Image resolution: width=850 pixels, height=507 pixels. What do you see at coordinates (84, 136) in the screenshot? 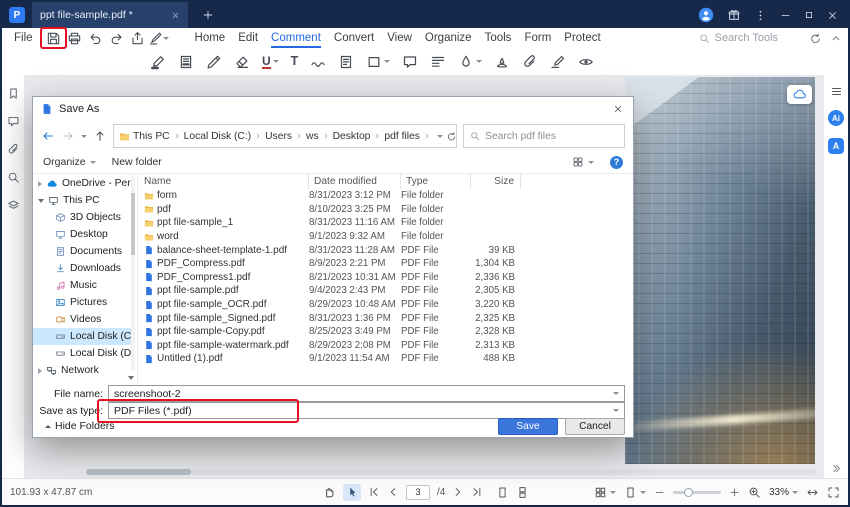
I see `recent-locations-caret` at bounding box center [84, 136].